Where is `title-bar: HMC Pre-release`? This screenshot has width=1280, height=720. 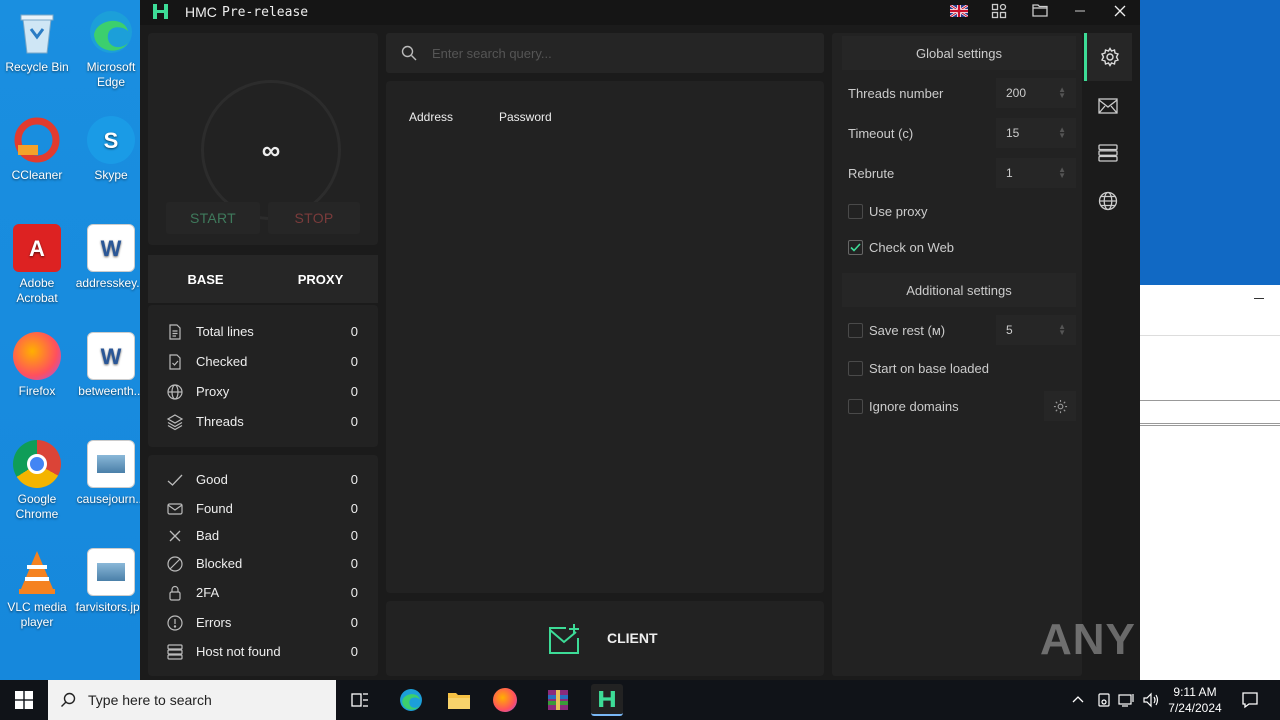 title-bar: HMC Pre-release is located at coordinates (640, 12).